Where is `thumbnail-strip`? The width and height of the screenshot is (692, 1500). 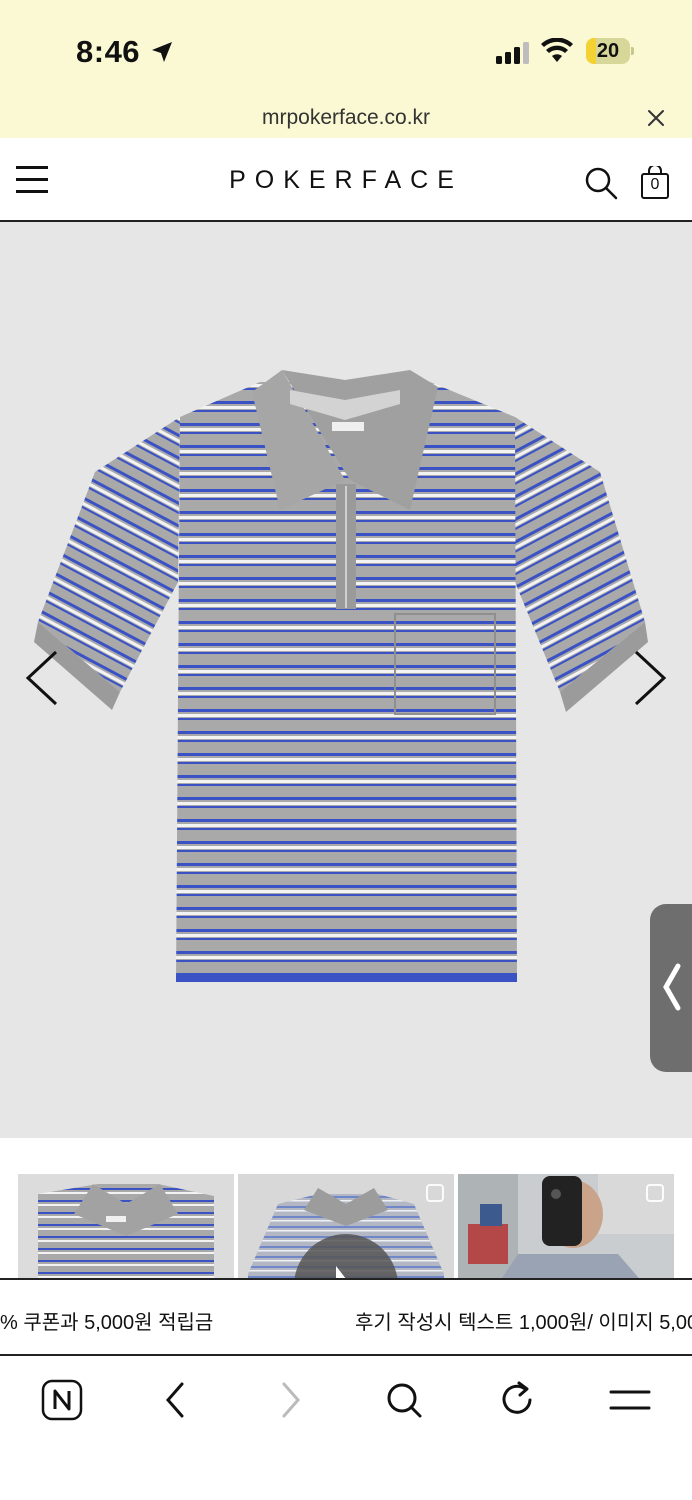
thumbnail-strip is located at coordinates (346, 1208).